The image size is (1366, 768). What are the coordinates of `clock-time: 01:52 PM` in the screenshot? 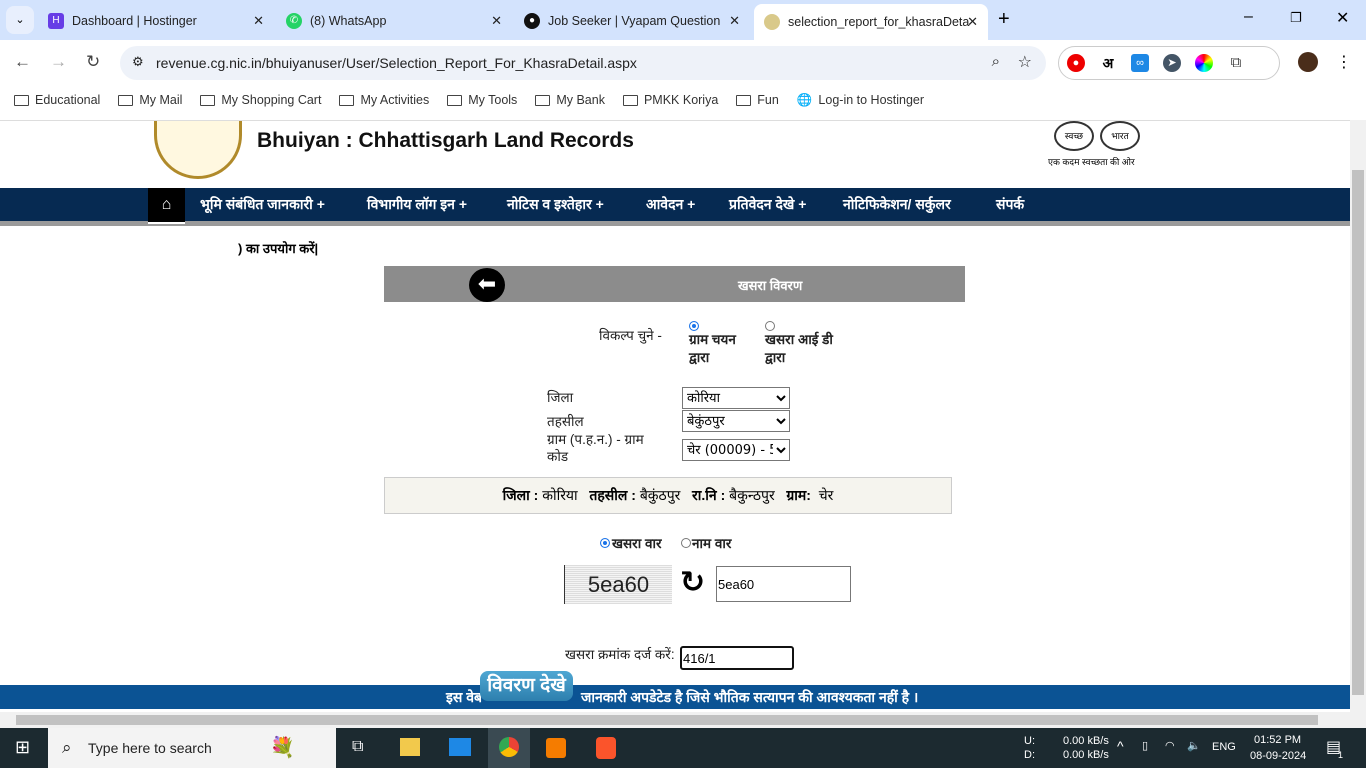 It's located at (1277, 740).